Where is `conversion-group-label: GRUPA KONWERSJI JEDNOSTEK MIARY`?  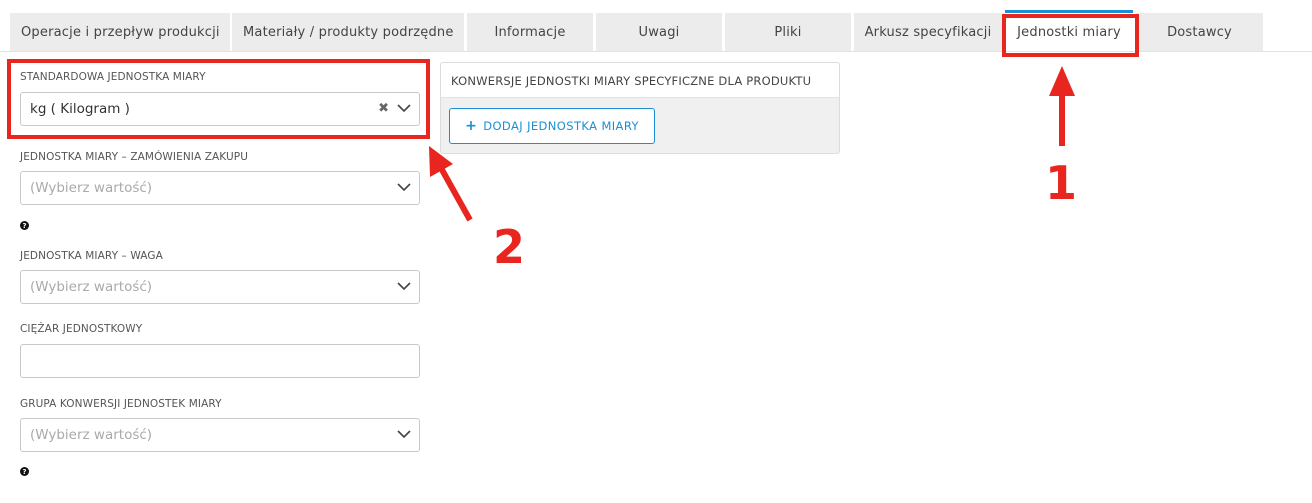 conversion-group-label: GRUPA KONWERSJI JEDNOSTEK MIARY is located at coordinates (121, 404).